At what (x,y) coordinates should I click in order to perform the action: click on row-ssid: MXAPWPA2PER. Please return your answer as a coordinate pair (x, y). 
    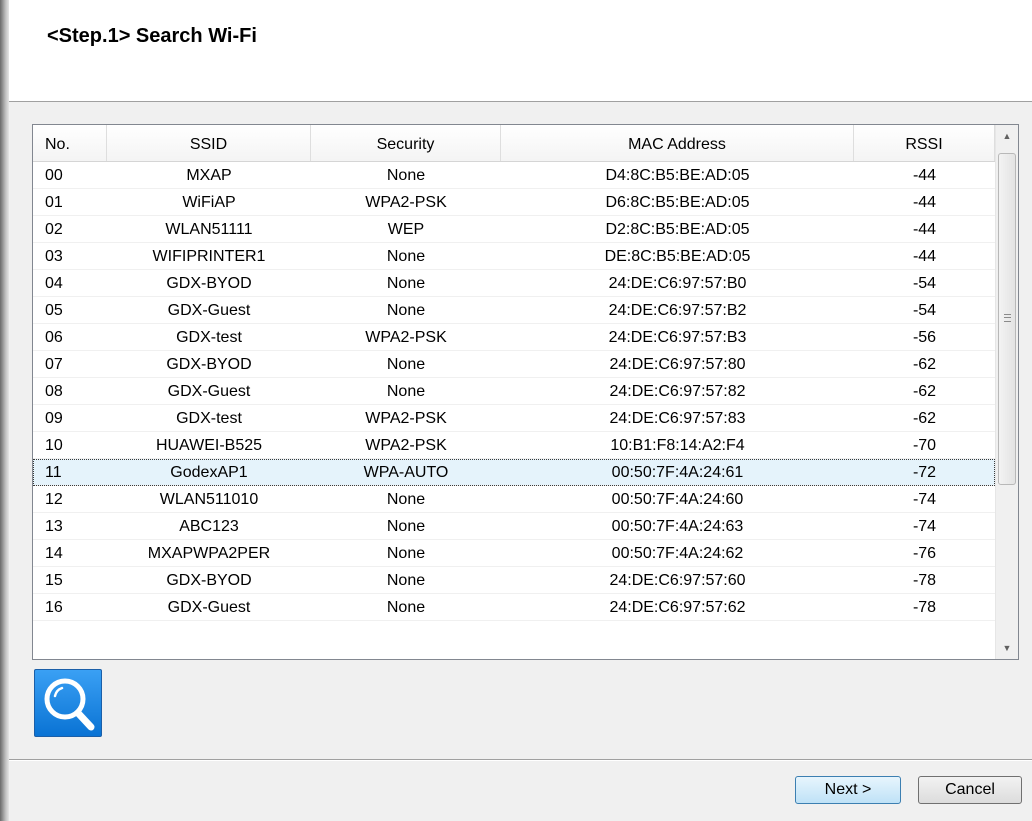
    Looking at the image, I should click on (209, 553).